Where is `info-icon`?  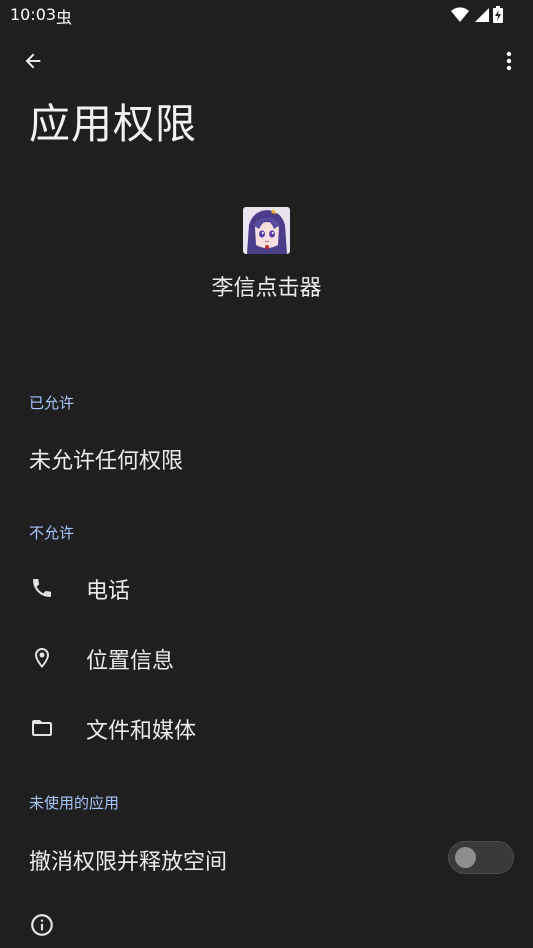
info-icon is located at coordinates (42, 925).